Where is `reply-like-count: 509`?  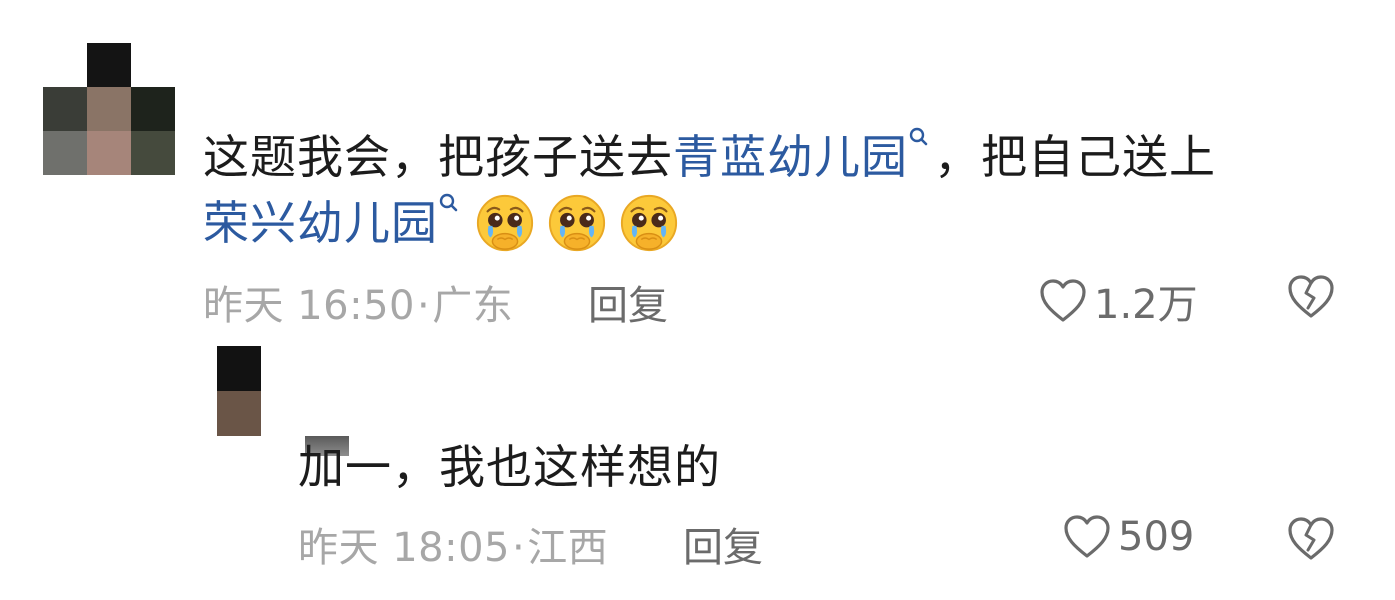
reply-like-count: 509 is located at coordinates (1156, 537).